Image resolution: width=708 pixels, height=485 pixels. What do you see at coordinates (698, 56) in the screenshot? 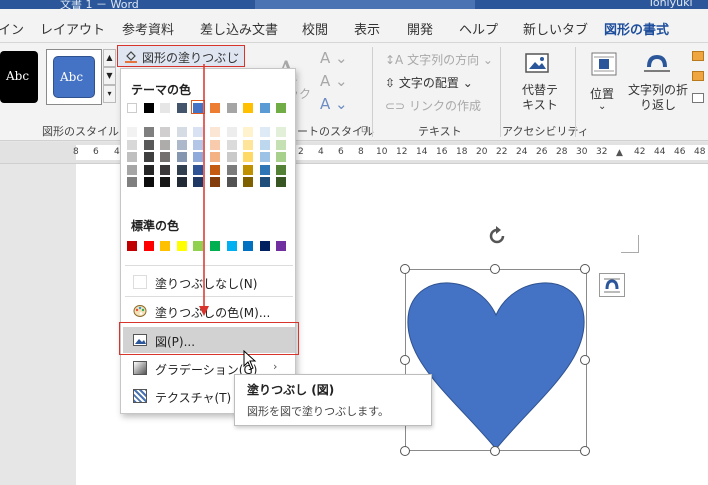
I see `bring-forward-icon` at bounding box center [698, 56].